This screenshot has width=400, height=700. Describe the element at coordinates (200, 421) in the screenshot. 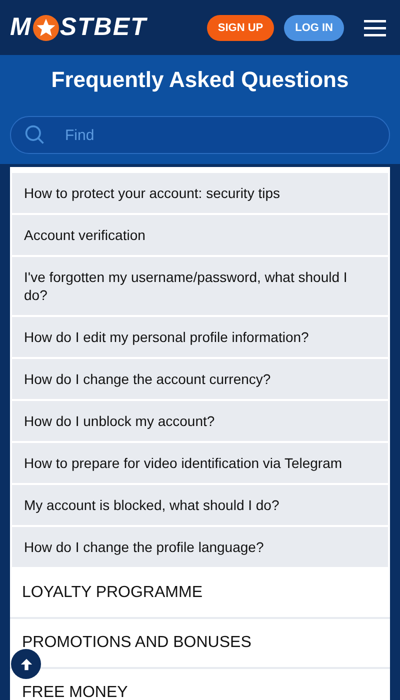

I see `question-item: How do I unblock my account?` at that location.